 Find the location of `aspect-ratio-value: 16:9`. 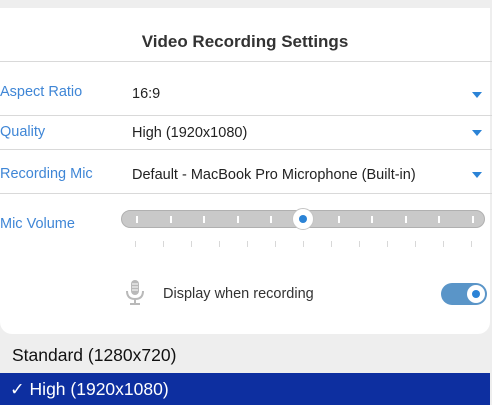

aspect-ratio-value: 16:9 is located at coordinates (146, 94).